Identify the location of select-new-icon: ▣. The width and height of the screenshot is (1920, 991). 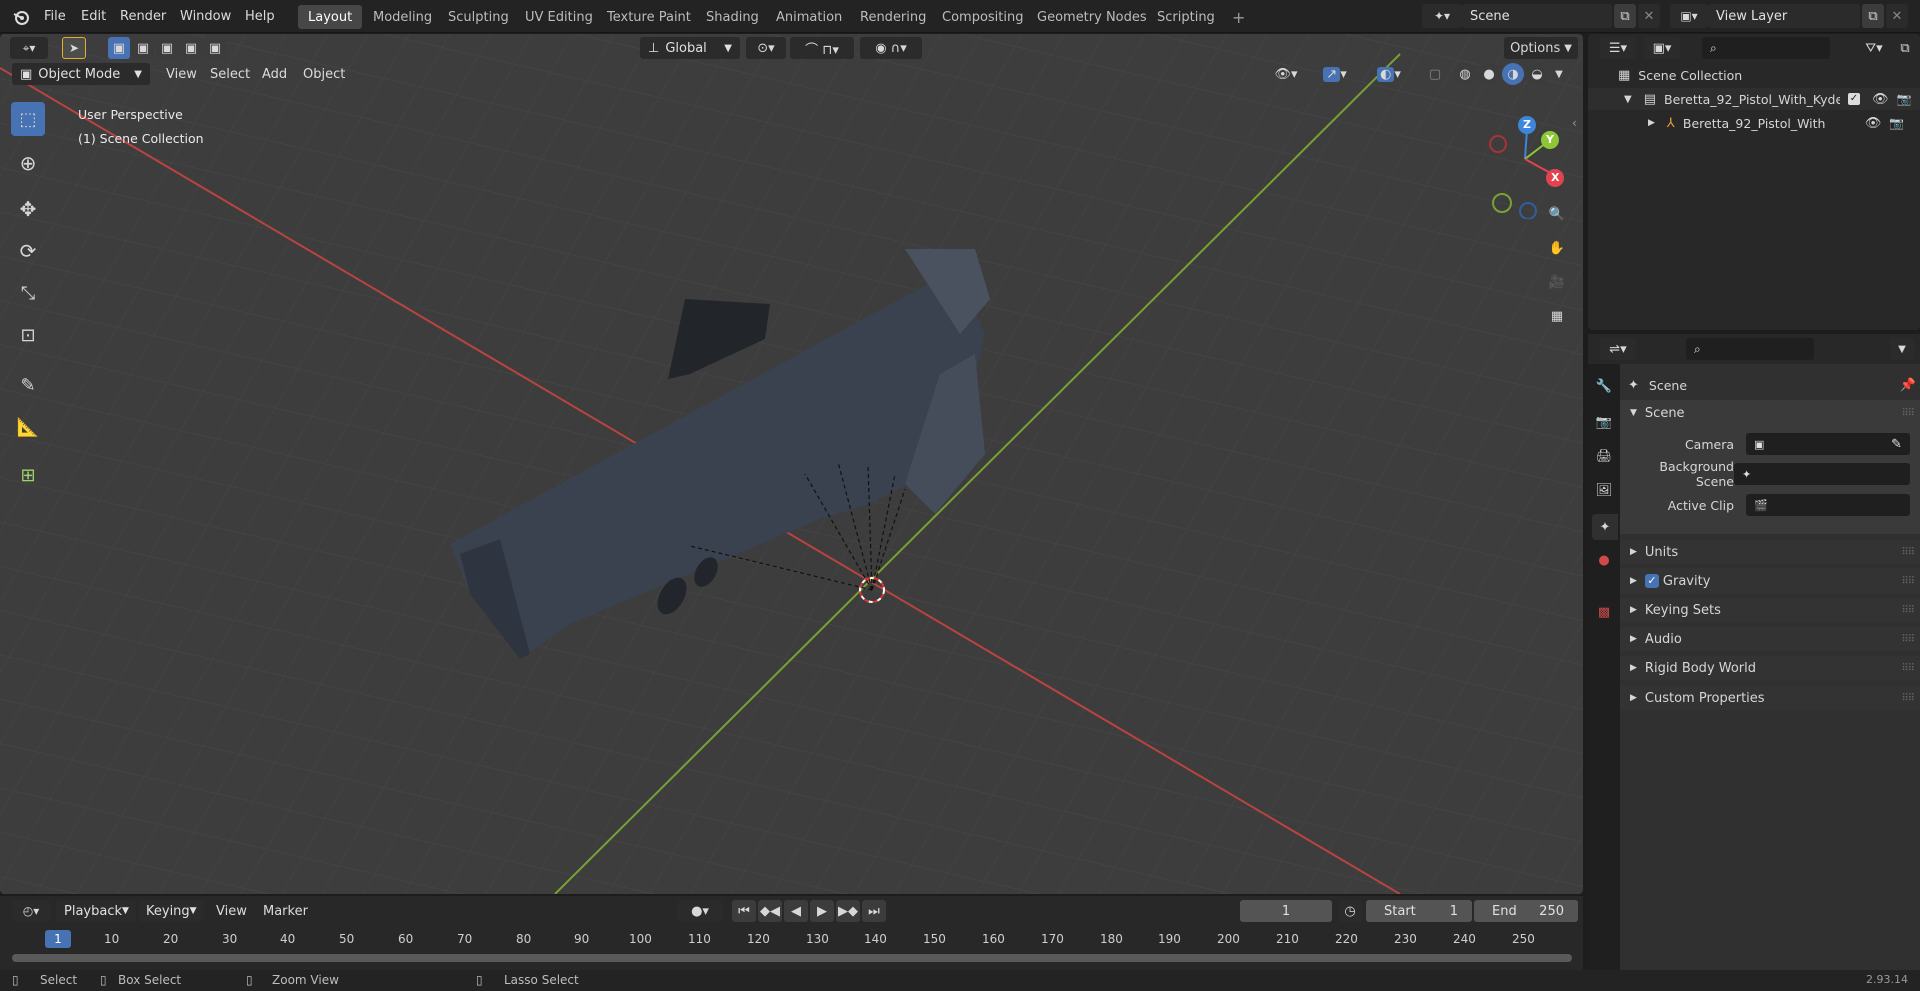
(119, 48).